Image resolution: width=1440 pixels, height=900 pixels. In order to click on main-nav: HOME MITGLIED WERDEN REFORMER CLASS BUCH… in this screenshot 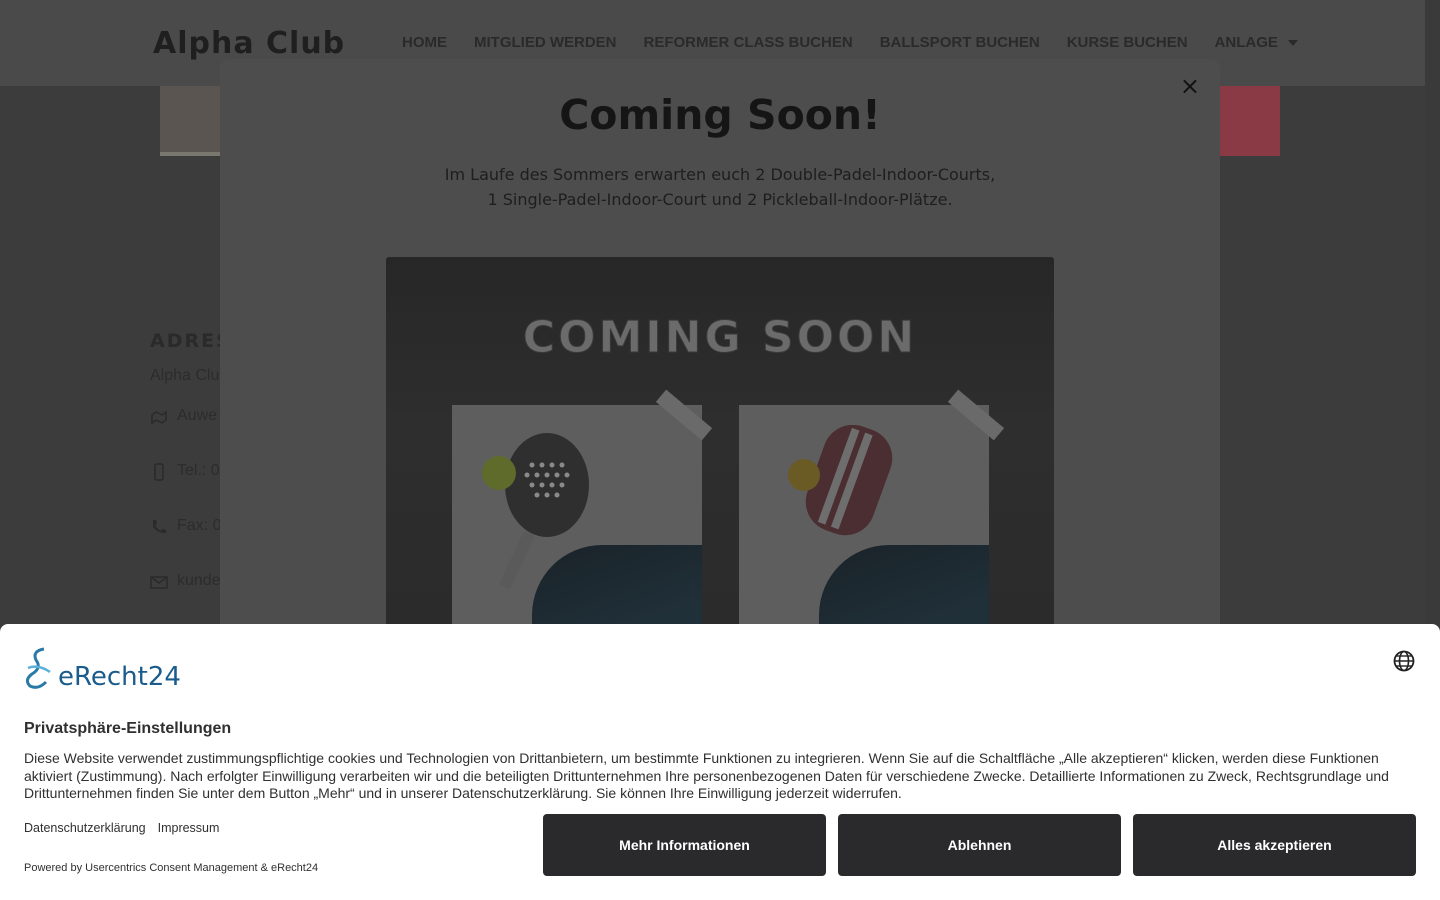, I will do `click(850, 42)`.